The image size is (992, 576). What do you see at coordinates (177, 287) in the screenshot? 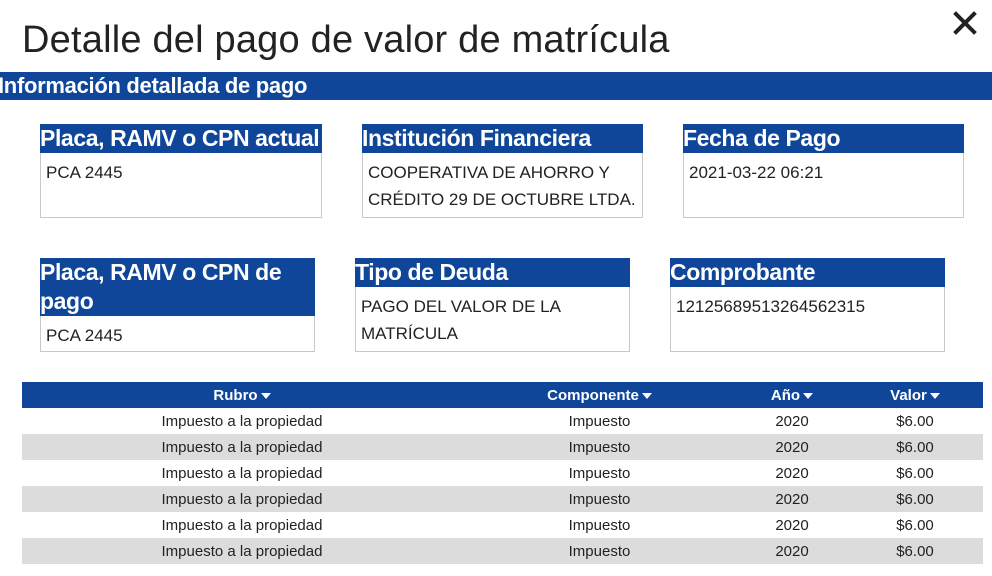
I see `card-label: Placa, RAMV o CPN de pago` at bounding box center [177, 287].